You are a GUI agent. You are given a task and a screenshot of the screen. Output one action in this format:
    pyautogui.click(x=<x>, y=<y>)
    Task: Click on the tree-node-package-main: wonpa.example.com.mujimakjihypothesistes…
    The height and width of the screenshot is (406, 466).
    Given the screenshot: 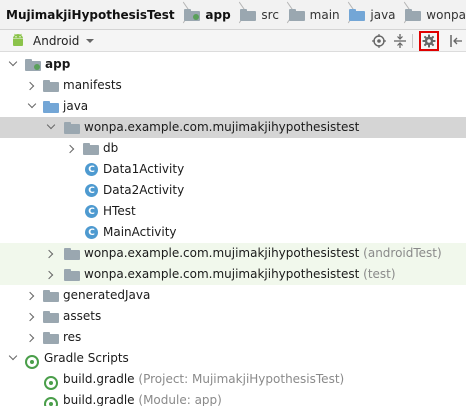 What is the action you would take?
    pyautogui.click(x=233, y=127)
    